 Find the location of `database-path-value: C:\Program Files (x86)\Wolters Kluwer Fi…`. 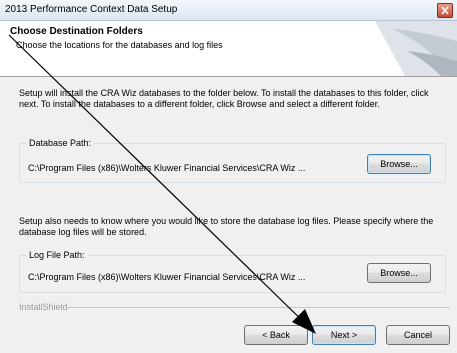

database-path-value: C:\Program Files (x86)\Wolters Kluwer Fi… is located at coordinates (167, 168).